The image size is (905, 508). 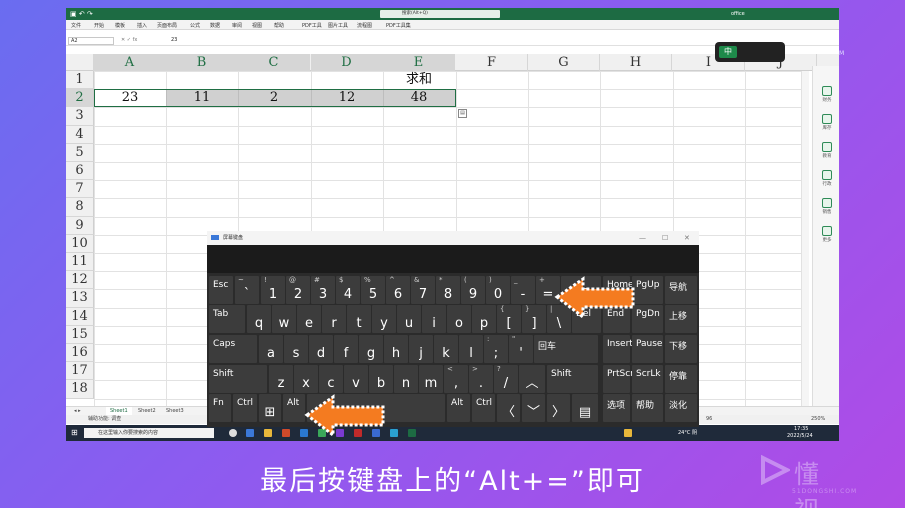 What do you see at coordinates (274, 98) in the screenshot?
I see `cell-C2: 2` at bounding box center [274, 98].